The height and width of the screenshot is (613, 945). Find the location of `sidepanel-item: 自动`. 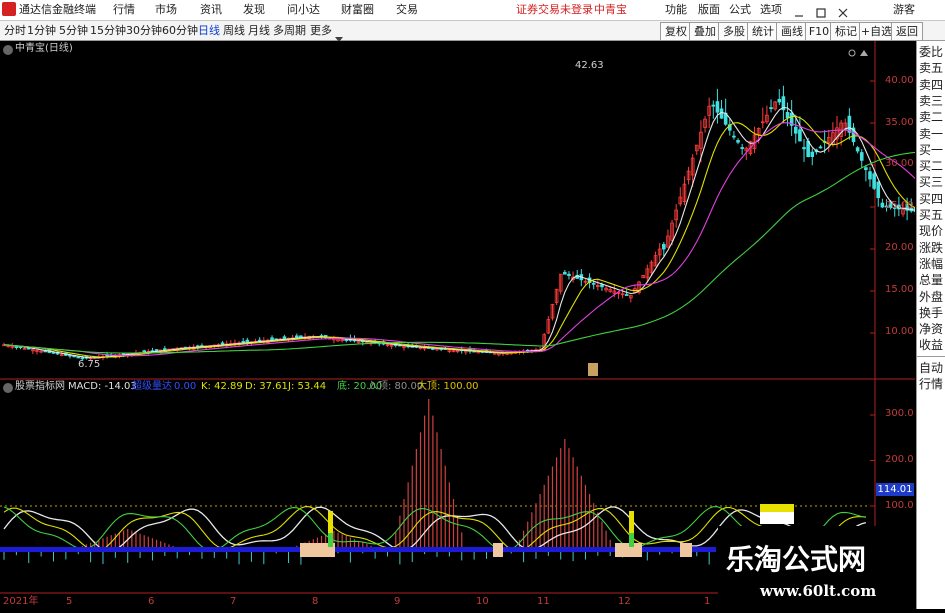

sidepanel-item: 自动 is located at coordinates (932, 368).